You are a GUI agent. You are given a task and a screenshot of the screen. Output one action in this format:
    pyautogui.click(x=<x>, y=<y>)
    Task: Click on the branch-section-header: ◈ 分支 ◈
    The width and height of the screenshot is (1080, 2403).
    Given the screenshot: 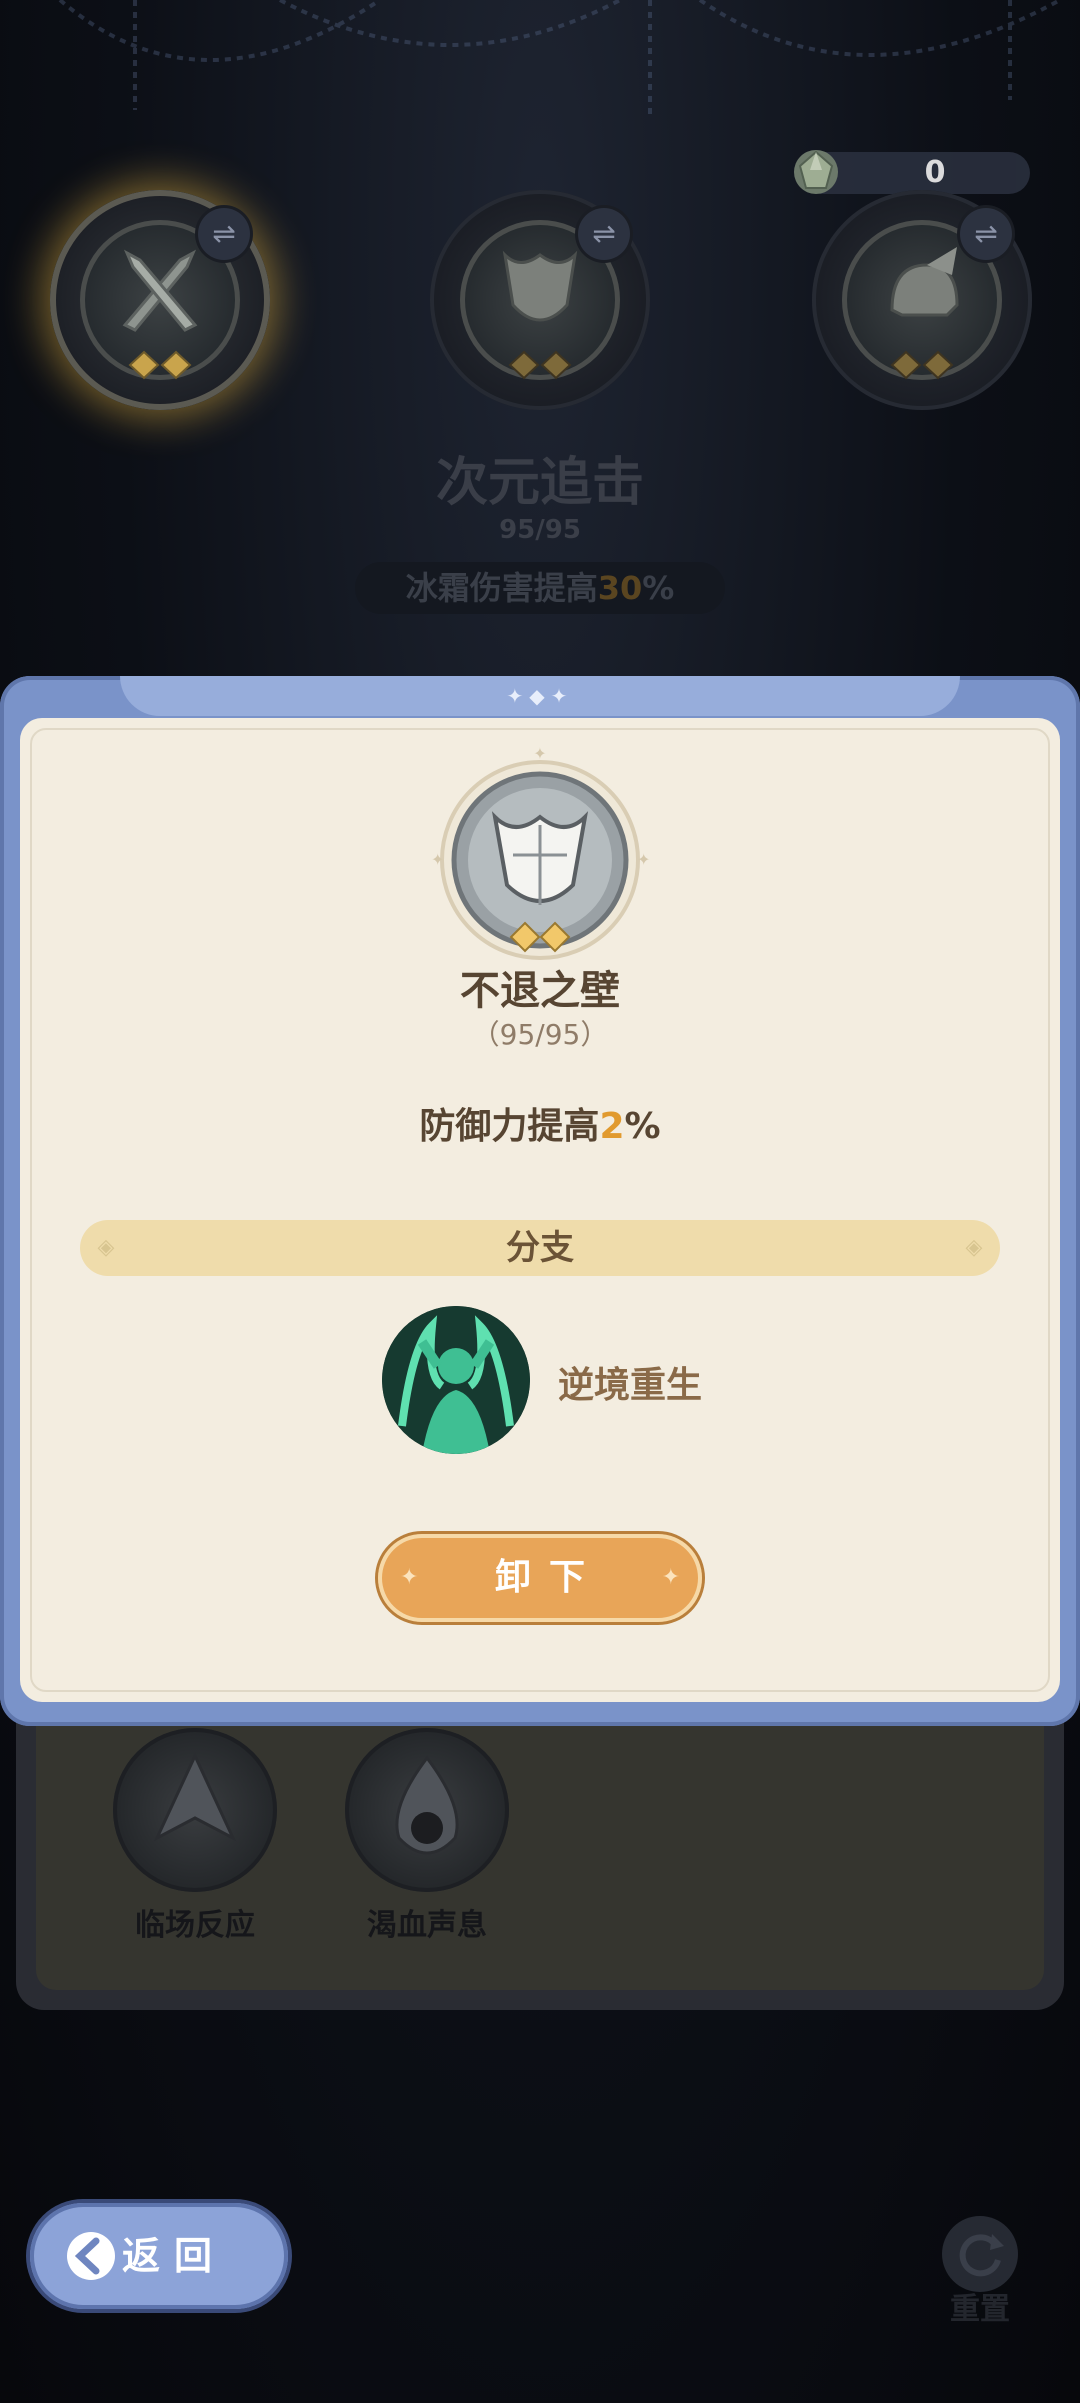 What is the action you would take?
    pyautogui.click(x=540, y=1248)
    